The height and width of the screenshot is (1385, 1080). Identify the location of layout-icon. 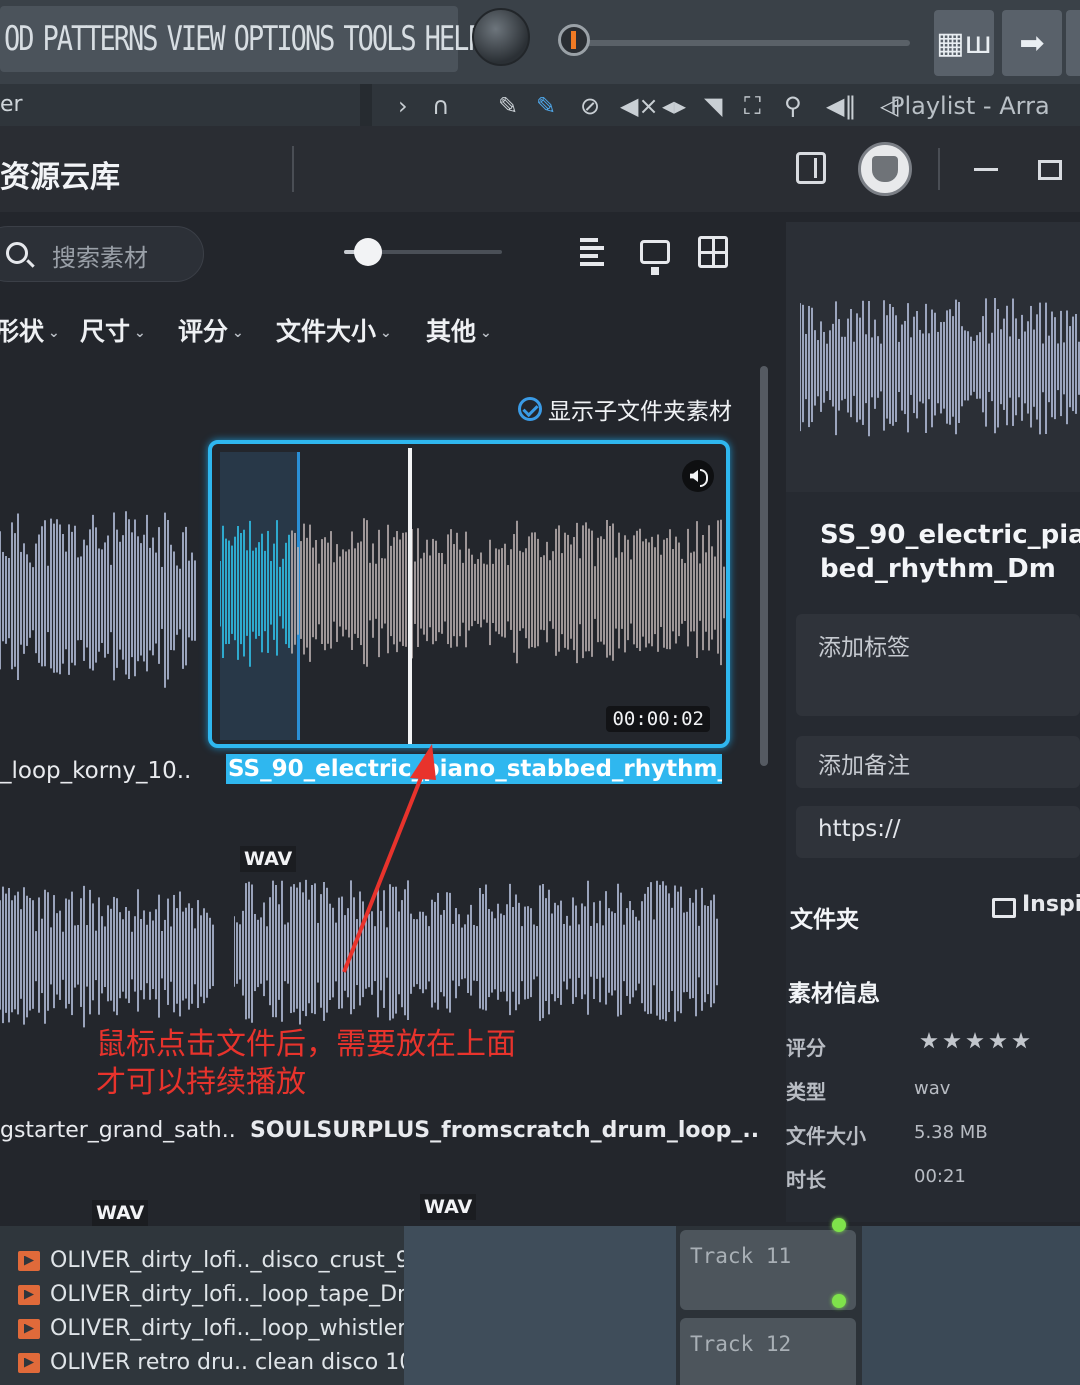
(713, 252).